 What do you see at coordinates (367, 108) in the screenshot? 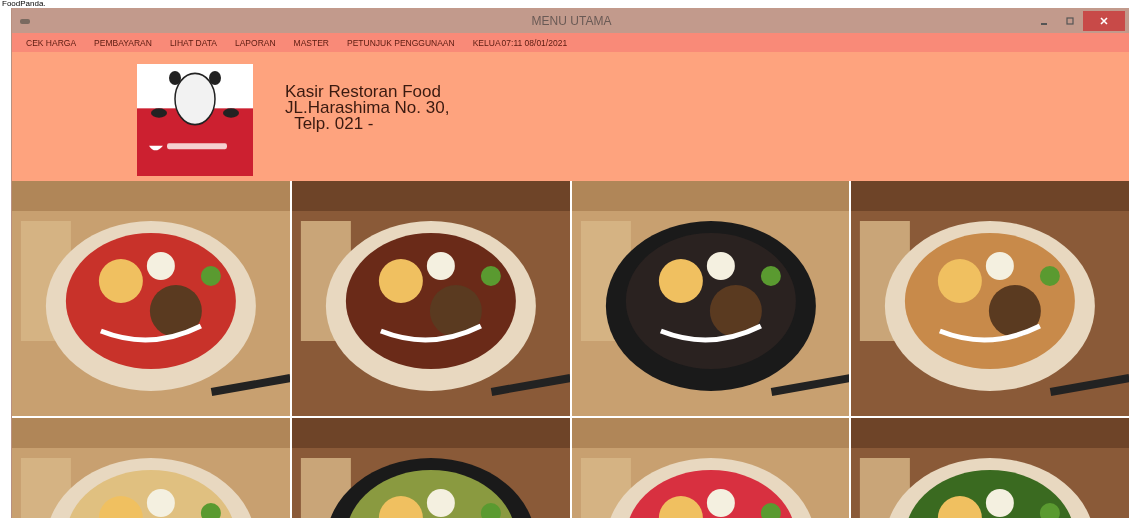
I see `header-text: JL.Harashima No. 30,` at bounding box center [367, 108].